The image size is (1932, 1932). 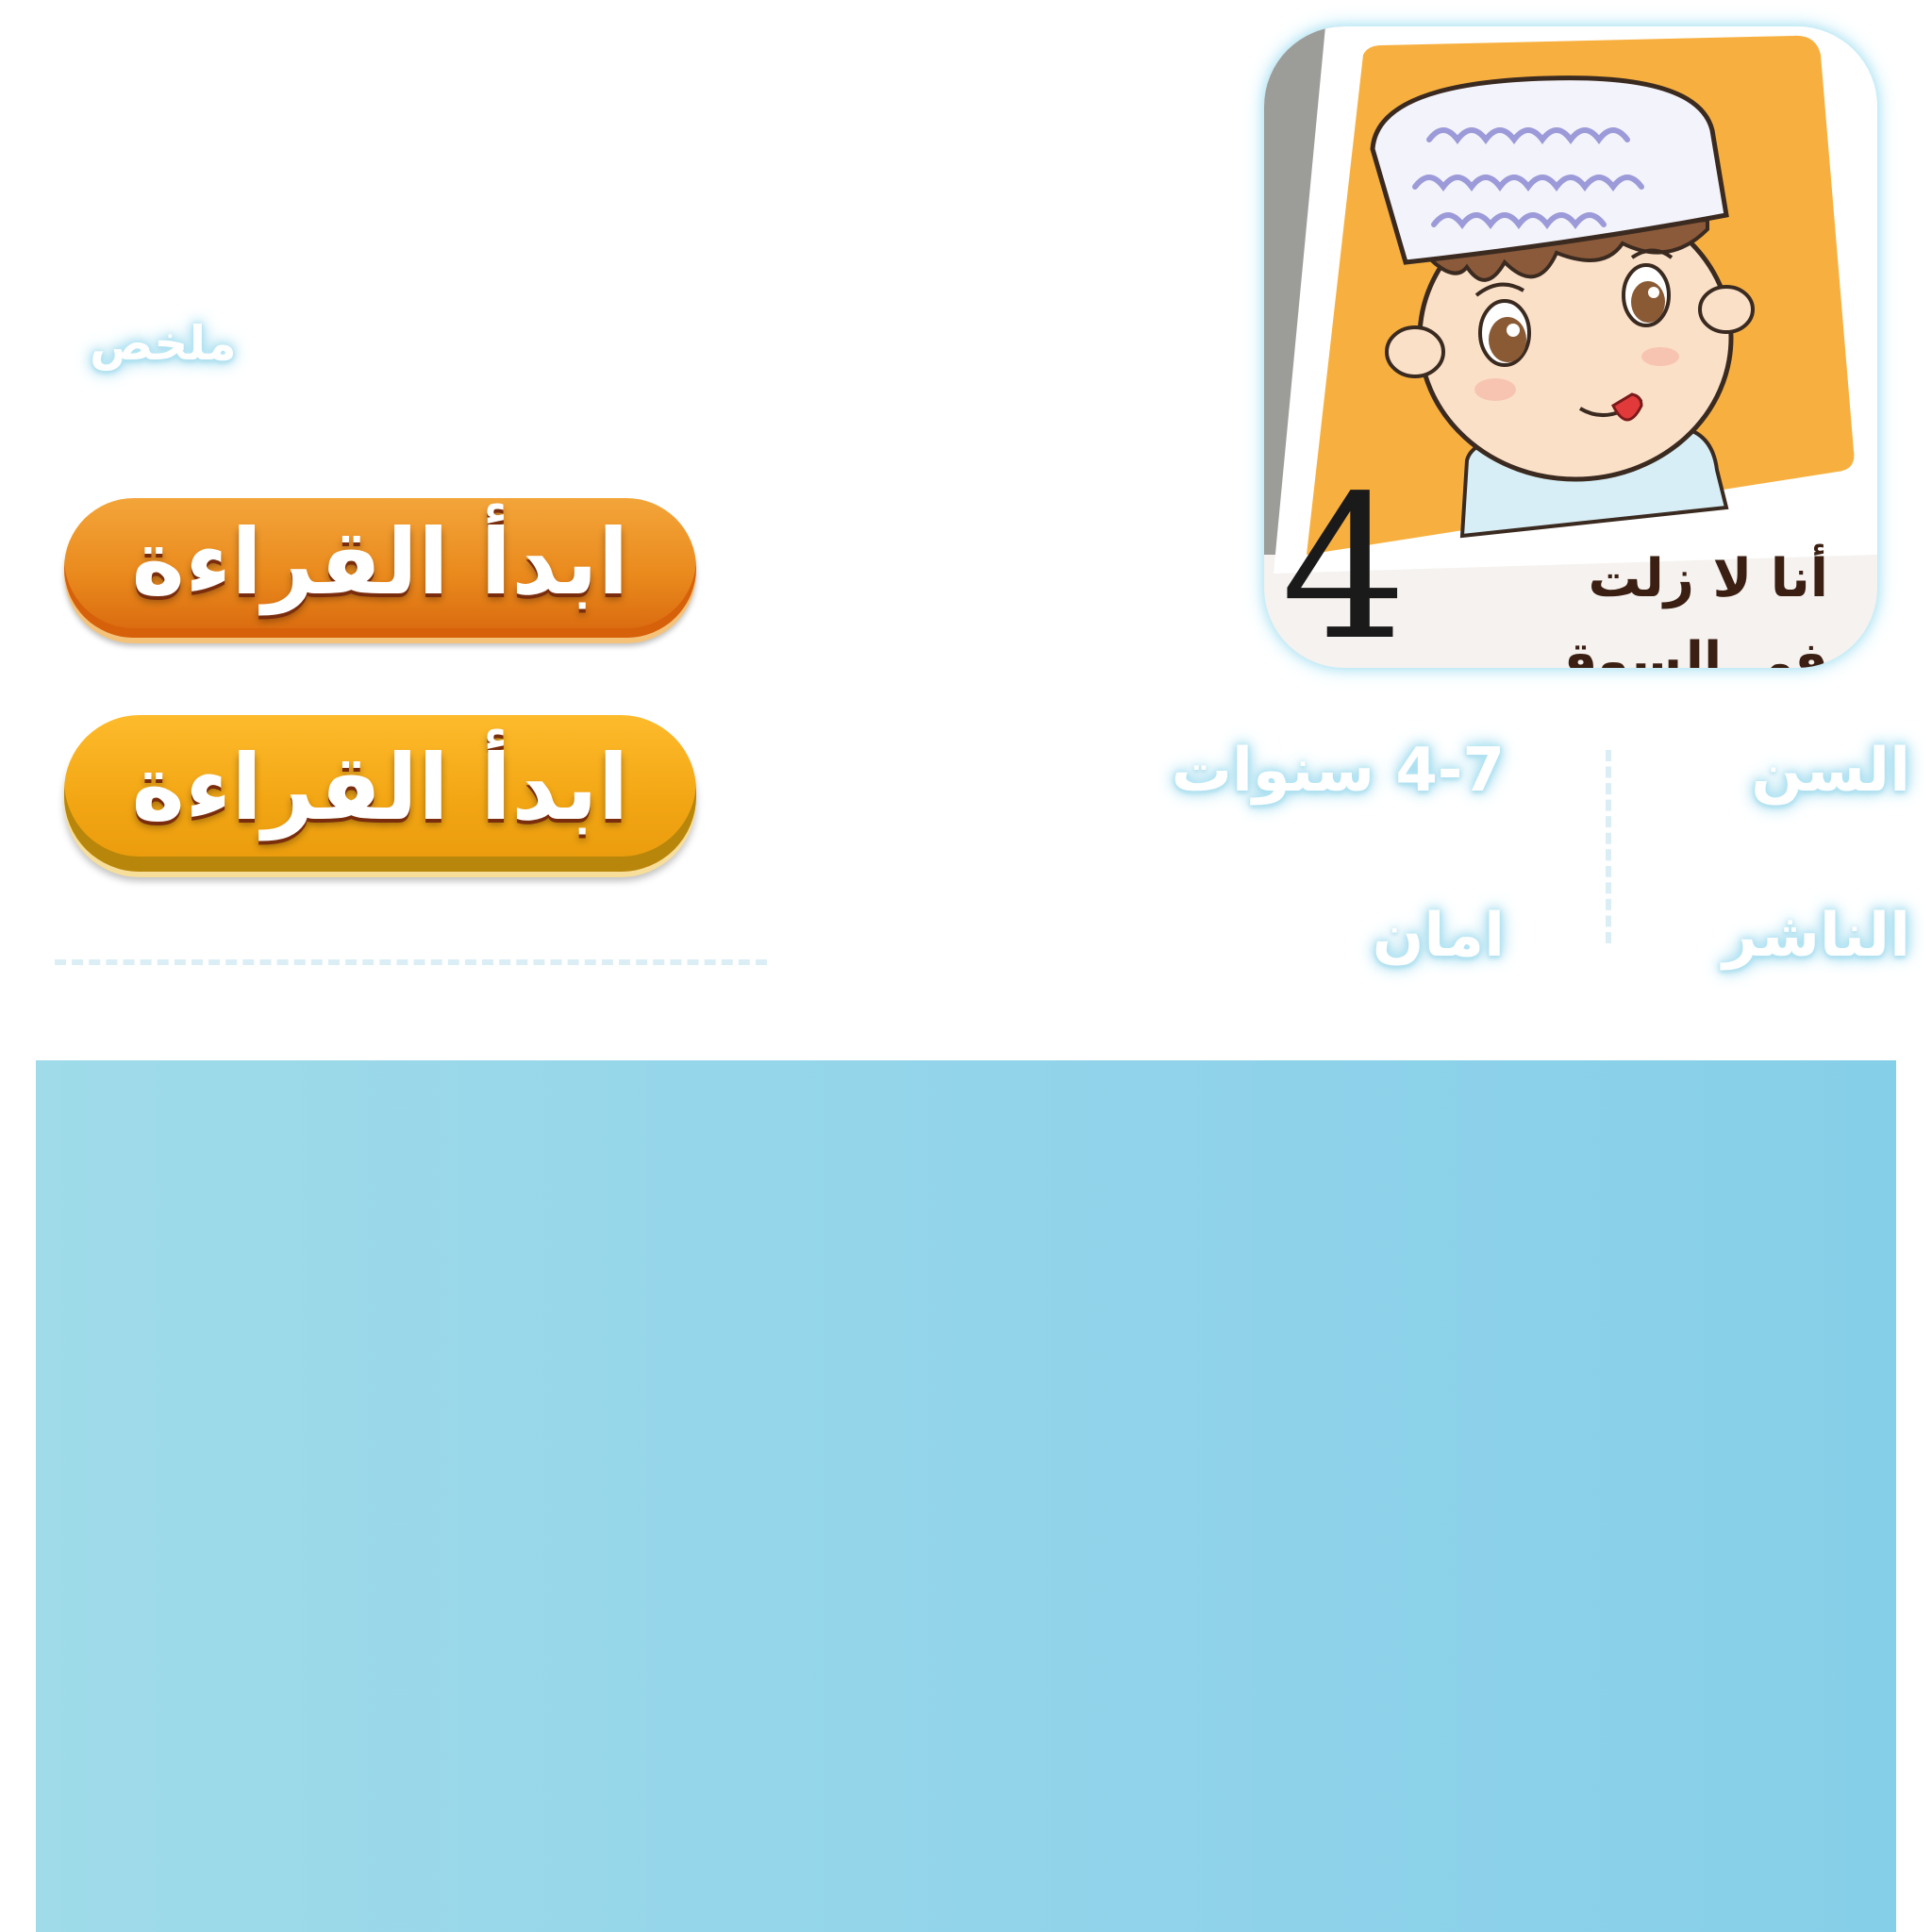 What do you see at coordinates (1709, 578) in the screenshot?
I see `book-title-line1: أنا لا زلت` at bounding box center [1709, 578].